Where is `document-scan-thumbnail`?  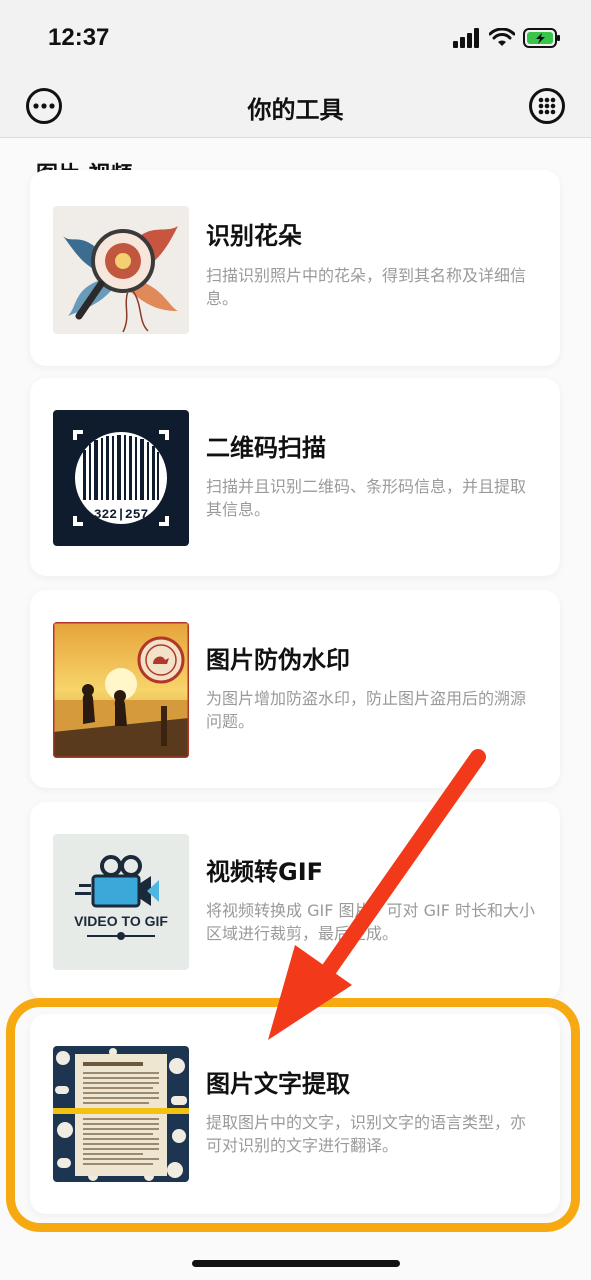
document-scan-thumbnail is located at coordinates (121, 1114).